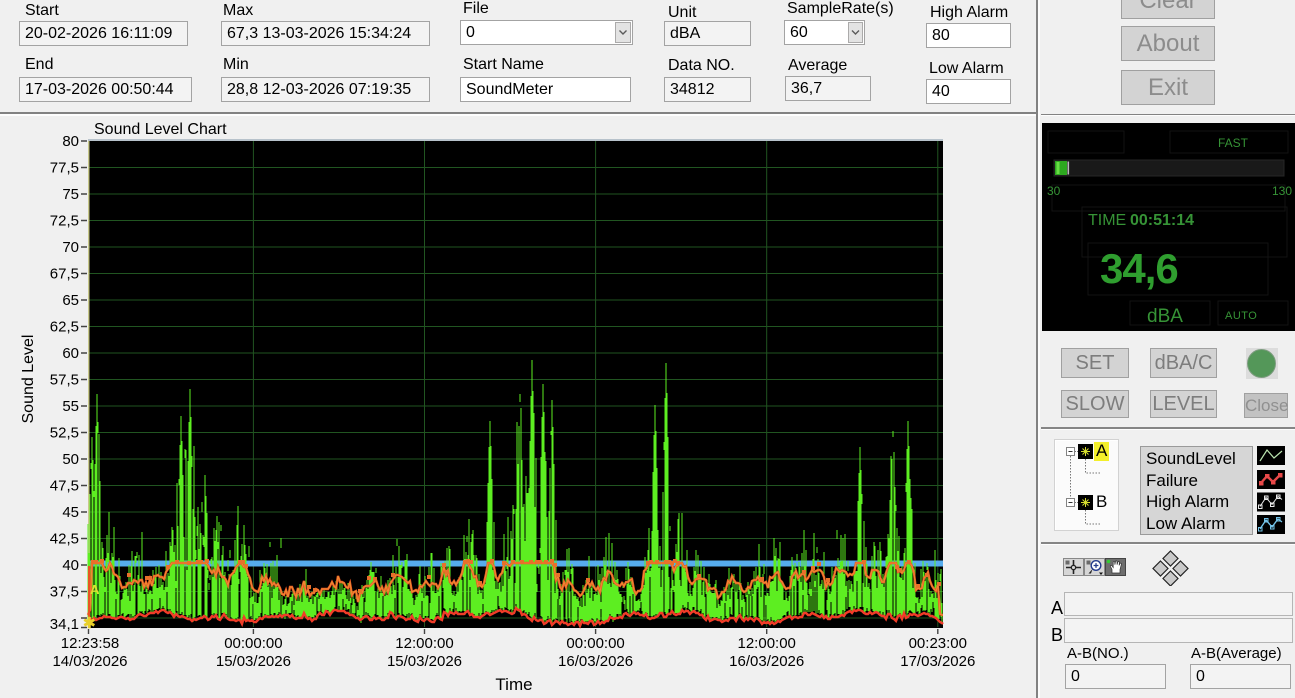  What do you see at coordinates (70, 247) in the screenshot?
I see `svg-text: 70` at bounding box center [70, 247].